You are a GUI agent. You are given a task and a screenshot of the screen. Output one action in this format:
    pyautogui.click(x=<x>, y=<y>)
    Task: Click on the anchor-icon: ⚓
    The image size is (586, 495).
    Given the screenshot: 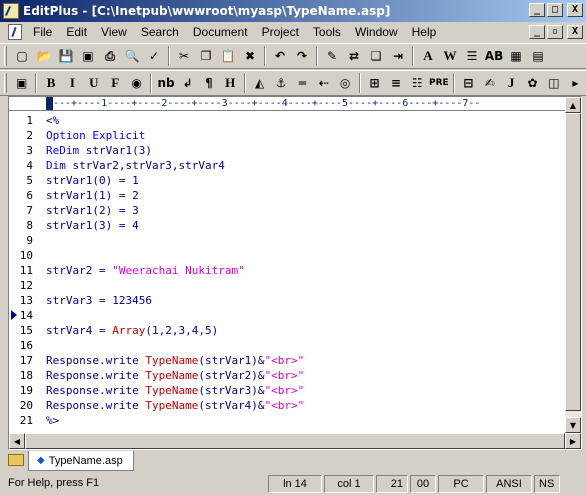 What is the action you would take?
    pyautogui.click(x=280, y=83)
    